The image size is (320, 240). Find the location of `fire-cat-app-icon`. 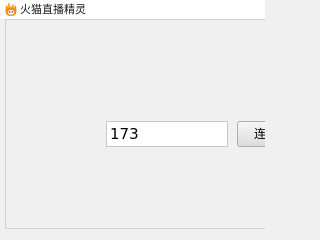

fire-cat-app-icon is located at coordinates (11, 9).